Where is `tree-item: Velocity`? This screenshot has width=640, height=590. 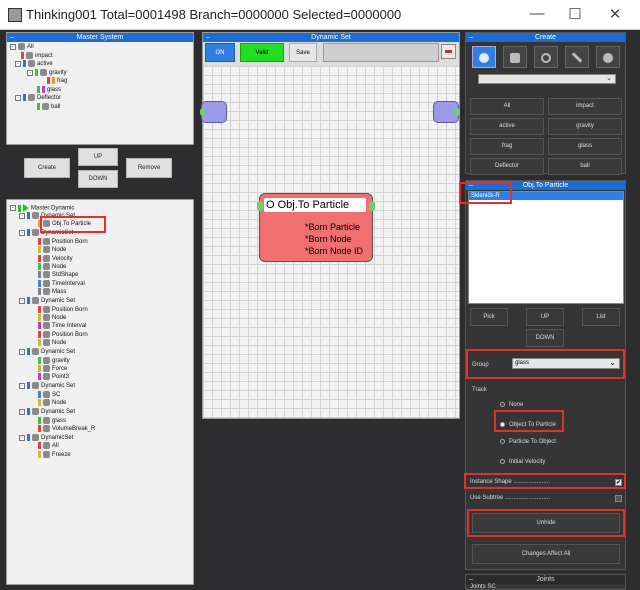
tree-item: Velocity is located at coordinates (55, 258).